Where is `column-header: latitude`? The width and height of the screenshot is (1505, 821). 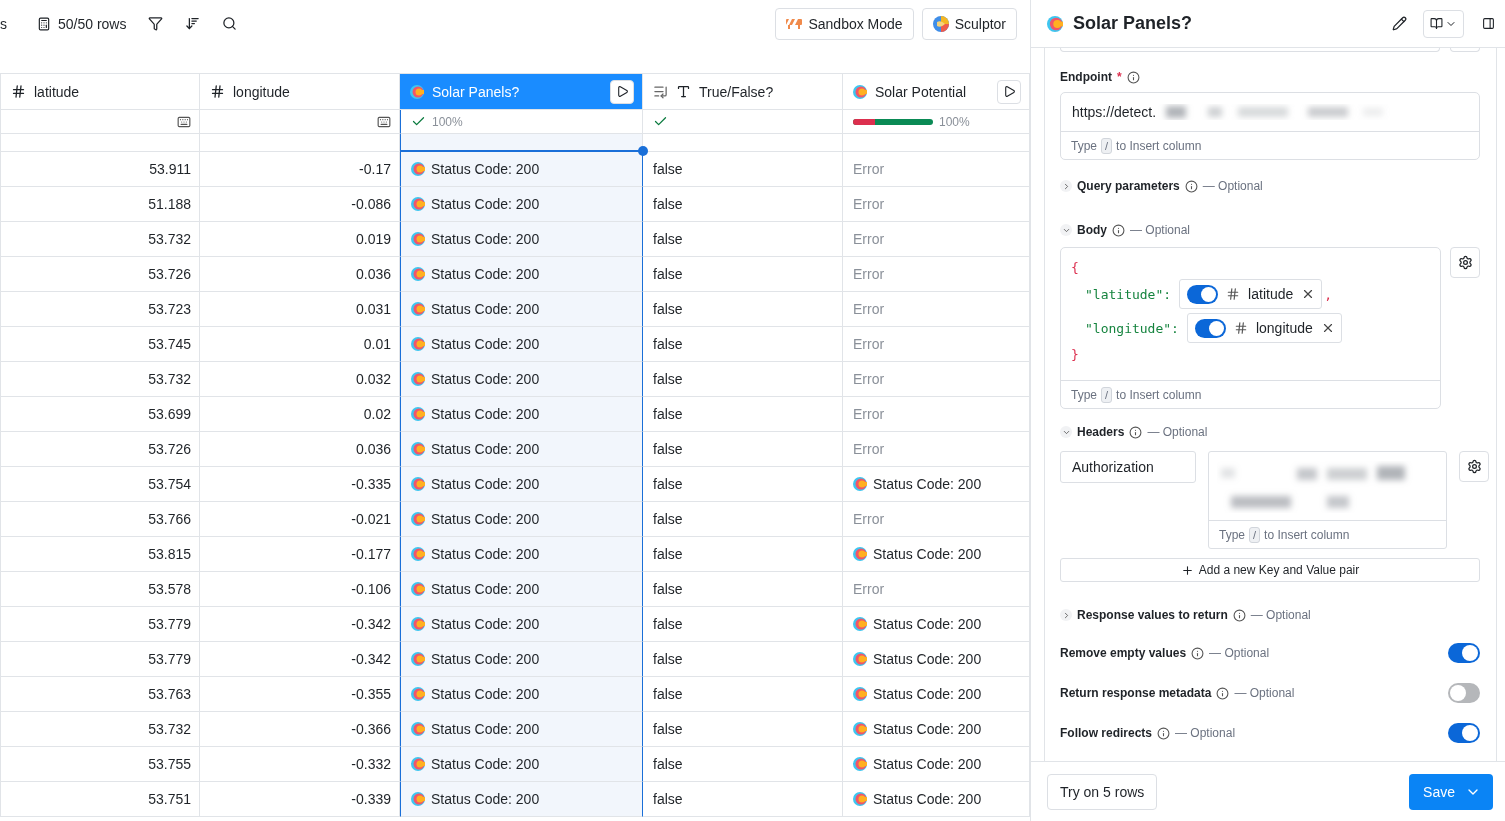
column-header: latitude is located at coordinates (100, 91).